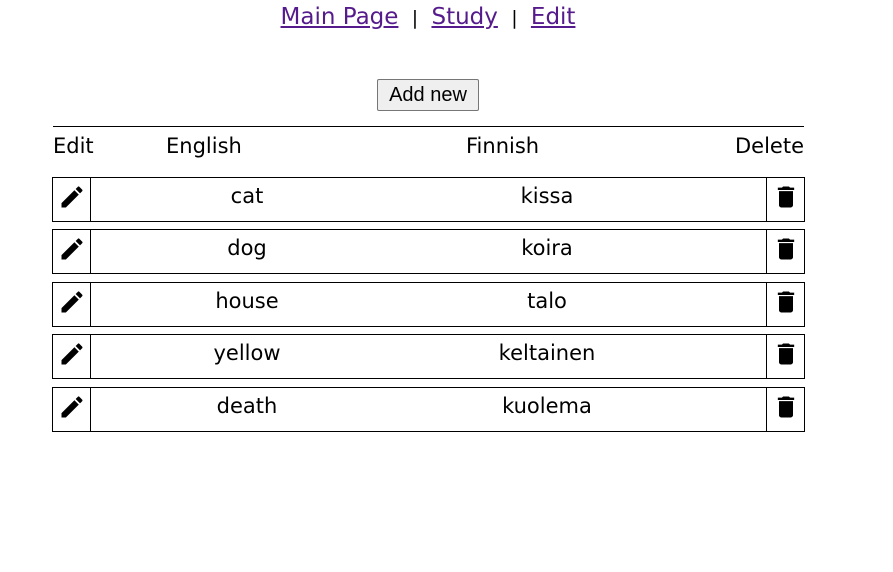 This screenshot has height=572, width=893. I want to click on finnish-word: kuolema, so click(547, 406).